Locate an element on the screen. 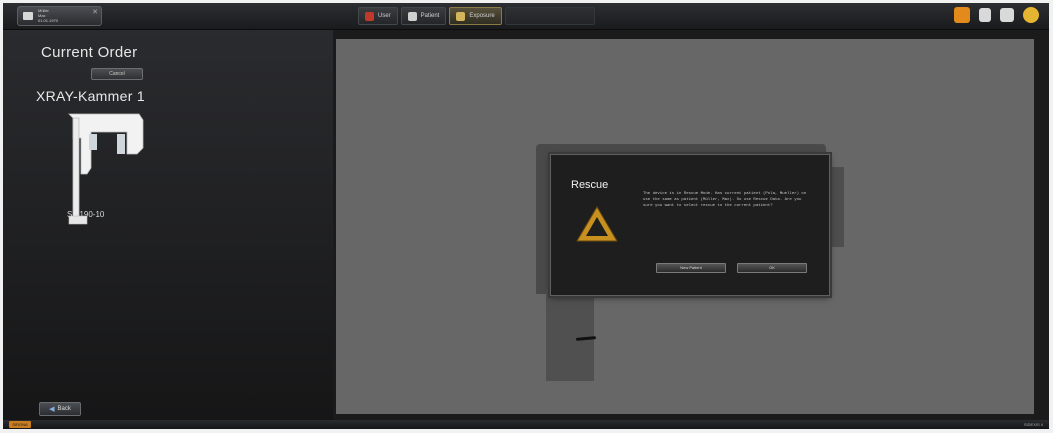 This screenshot has width=1053, height=433. workflow-tabs: User Patient Exposure is located at coordinates (476, 16).